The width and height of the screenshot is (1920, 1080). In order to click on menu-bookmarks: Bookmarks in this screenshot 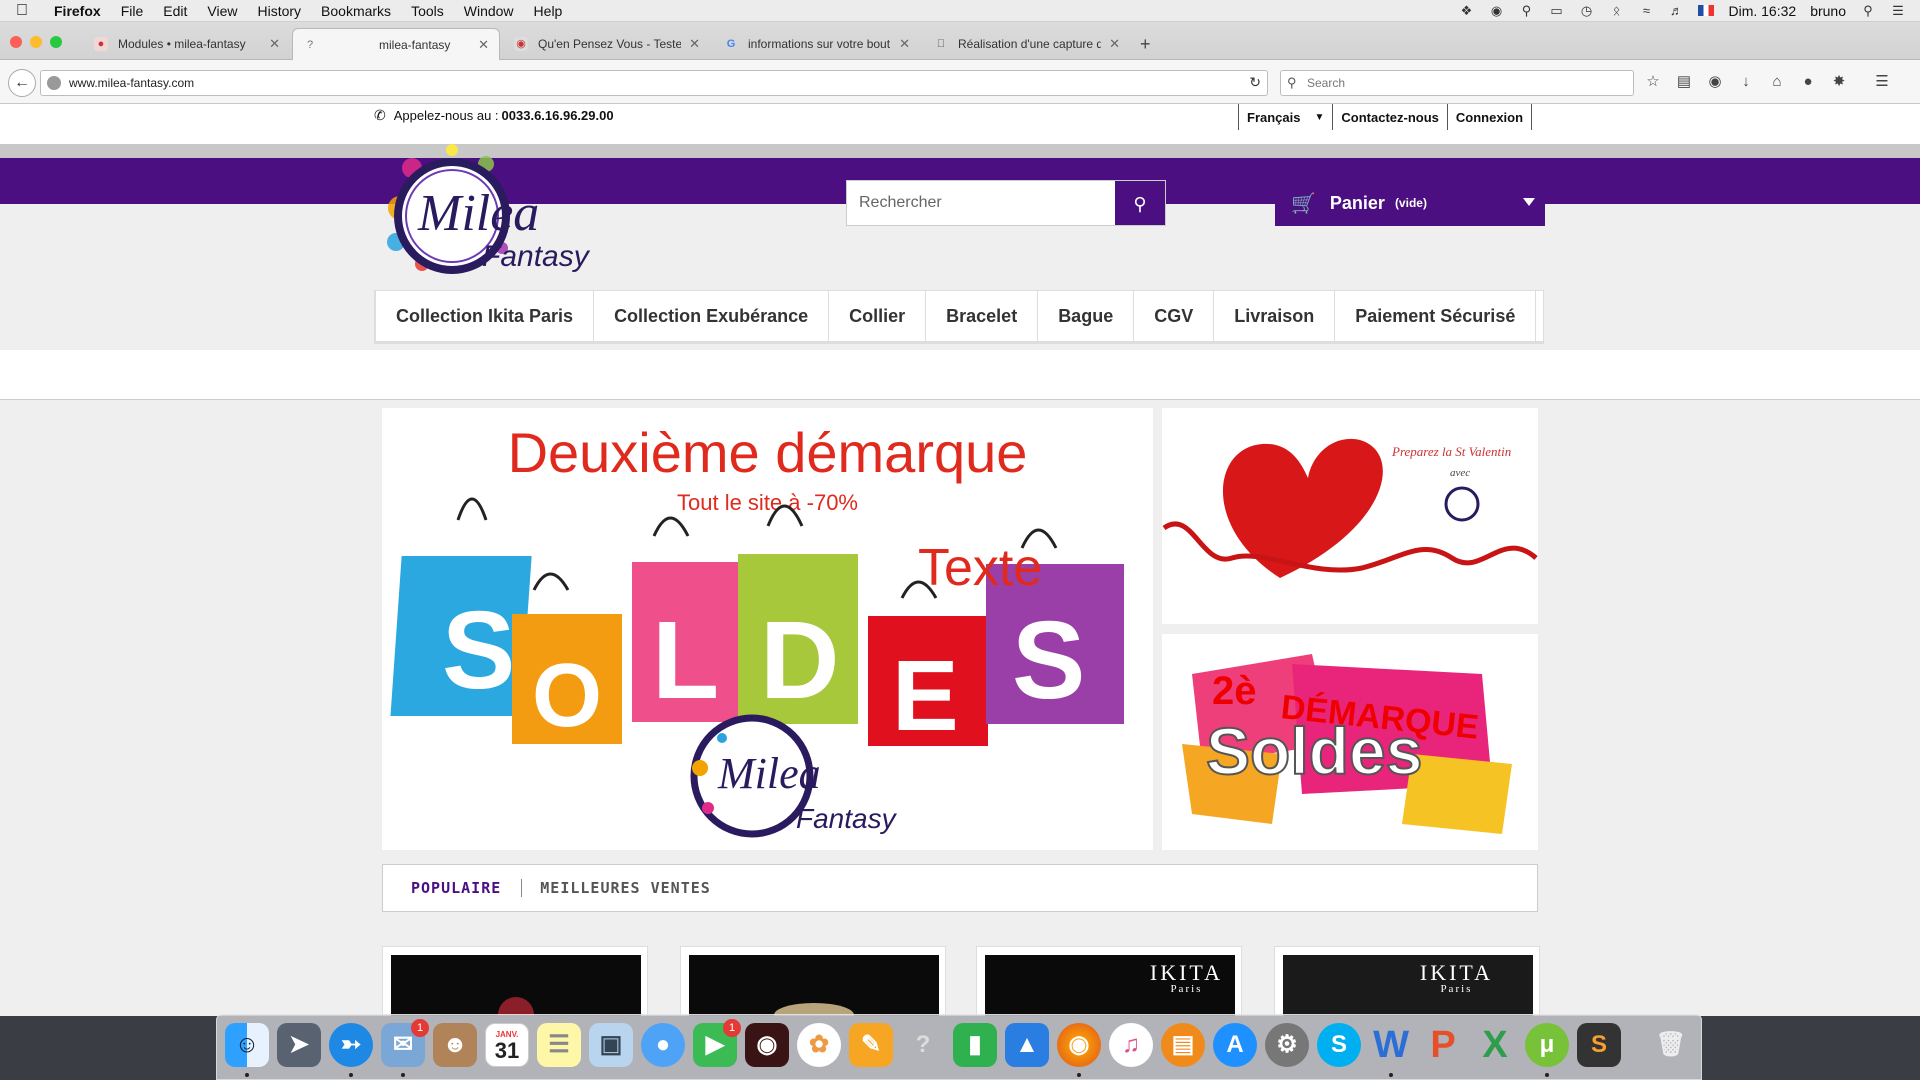, I will do `click(356, 11)`.